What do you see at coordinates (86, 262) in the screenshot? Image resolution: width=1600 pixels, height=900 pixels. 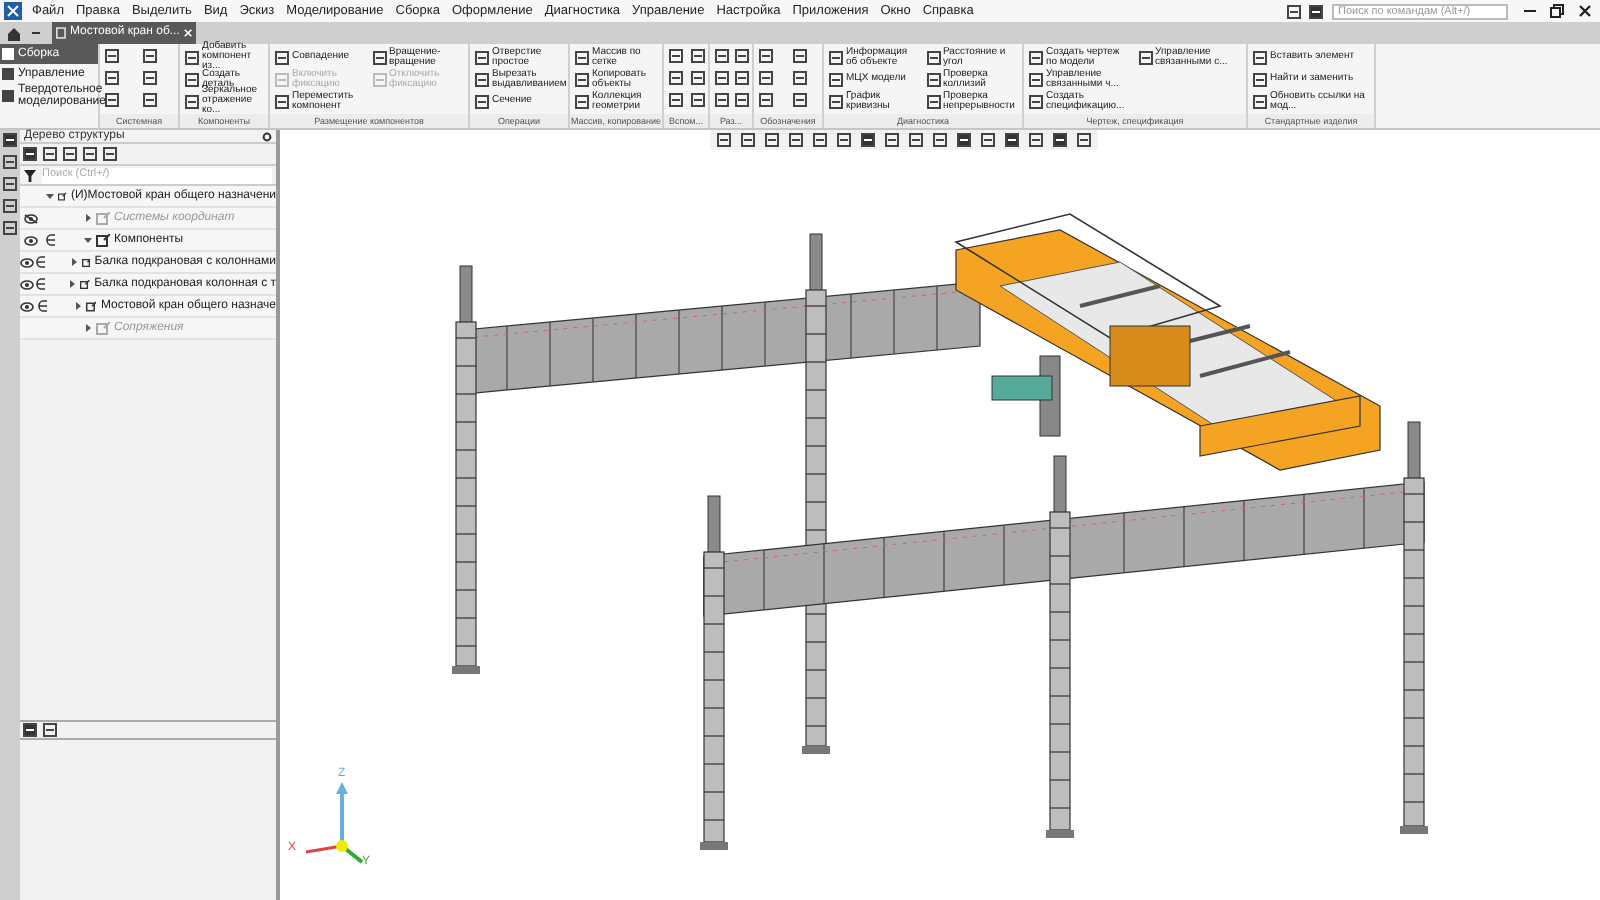 I see `part-icon` at bounding box center [86, 262].